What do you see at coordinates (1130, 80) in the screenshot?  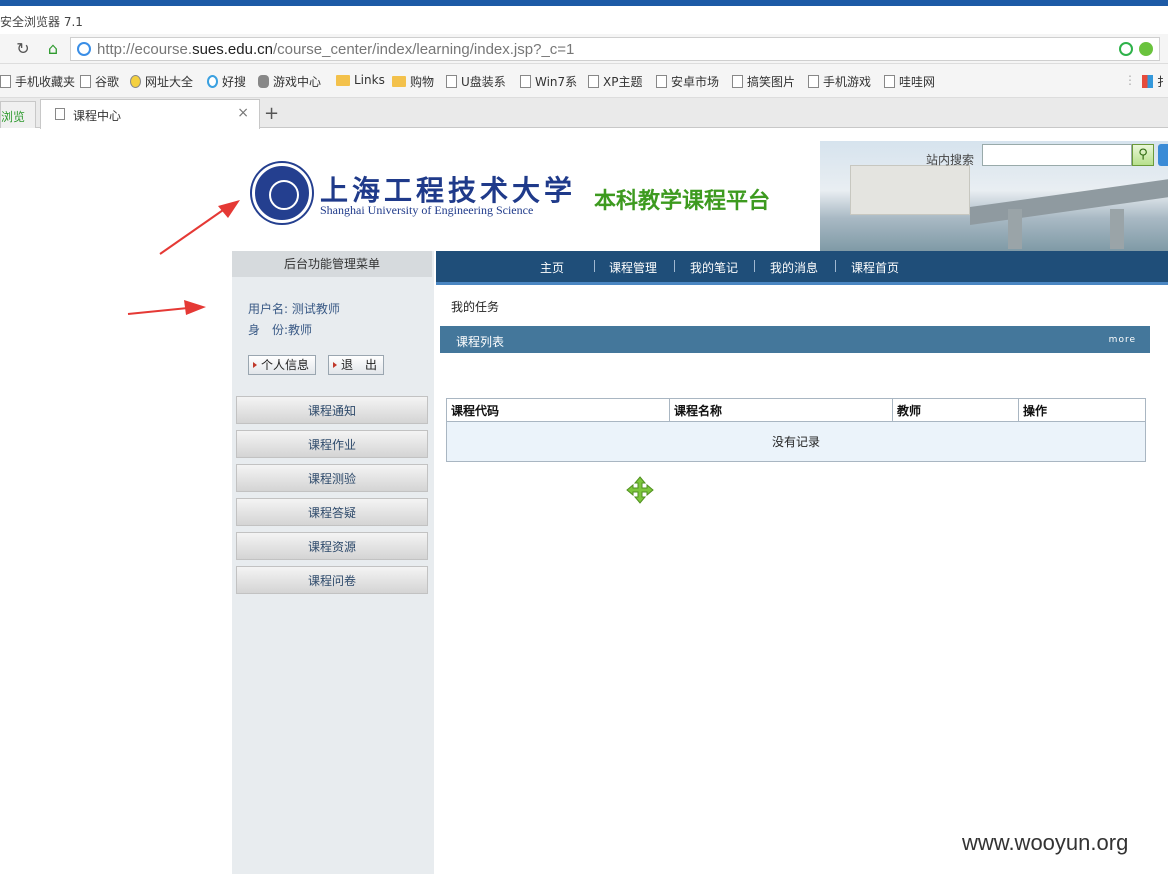 I see `bookmarks-overflow-icon: ⋮` at bounding box center [1130, 80].